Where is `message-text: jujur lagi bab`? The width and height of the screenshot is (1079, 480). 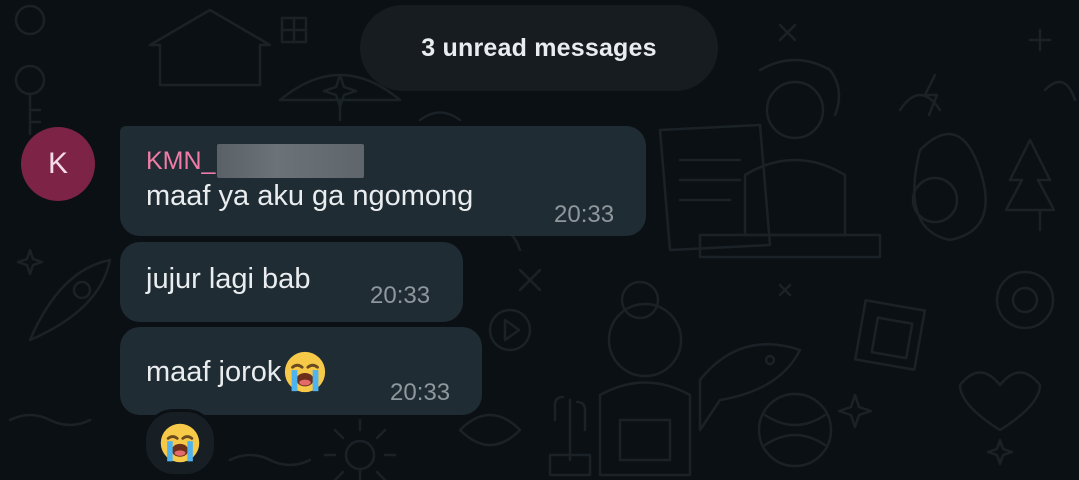
message-text: jujur lagi bab is located at coordinates (228, 279).